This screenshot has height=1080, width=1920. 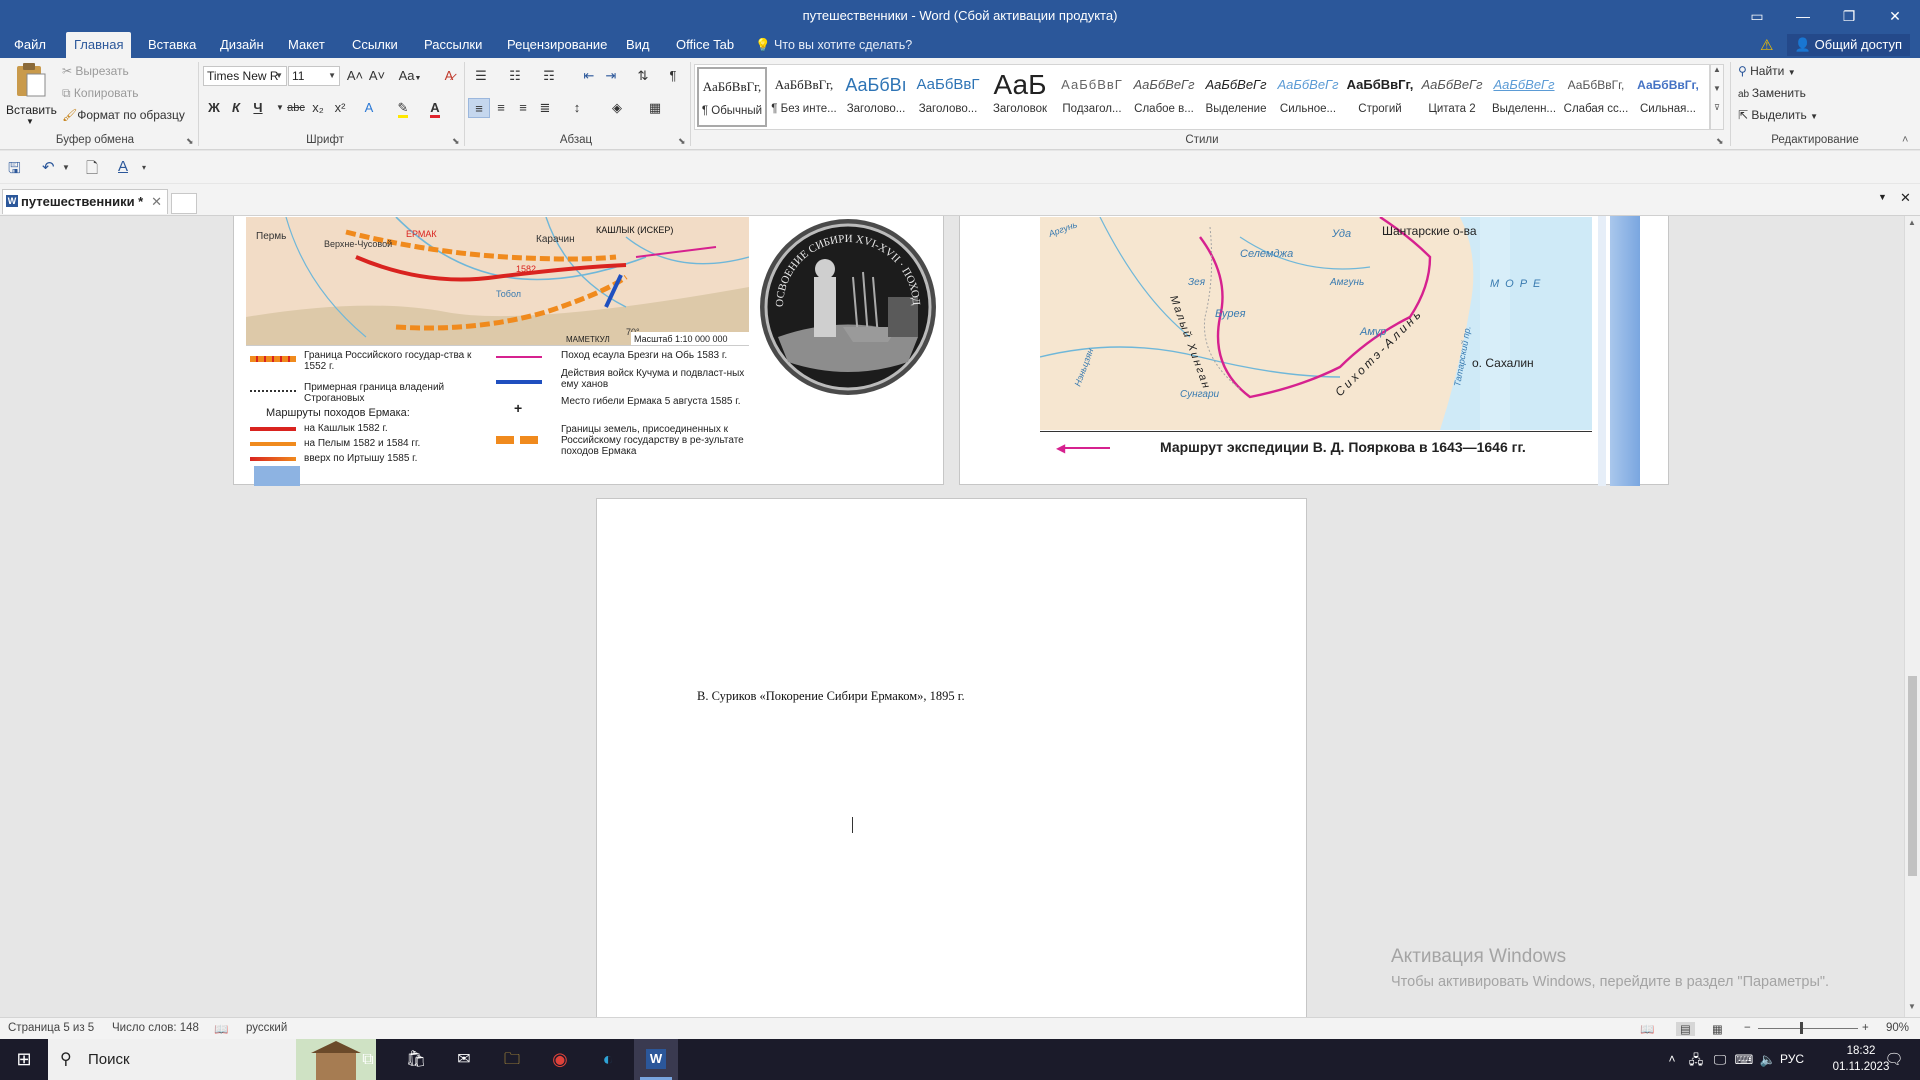 I want to click on ribbon-display-options-button: ▭, so click(x=1757, y=16).